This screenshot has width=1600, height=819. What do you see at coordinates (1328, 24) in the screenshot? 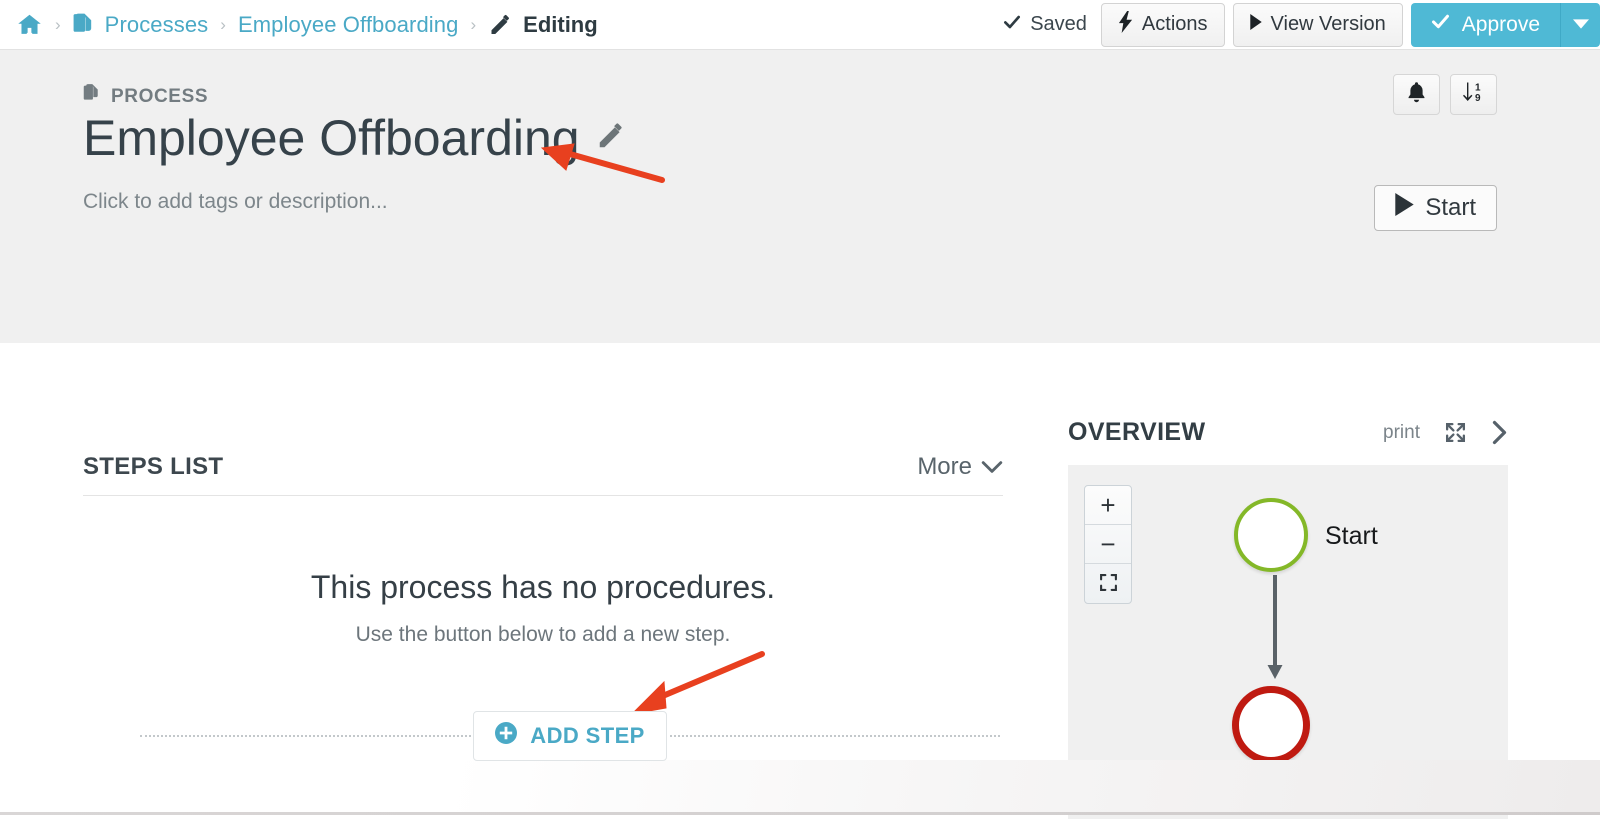
I see `view-version-label: View Version` at bounding box center [1328, 24].